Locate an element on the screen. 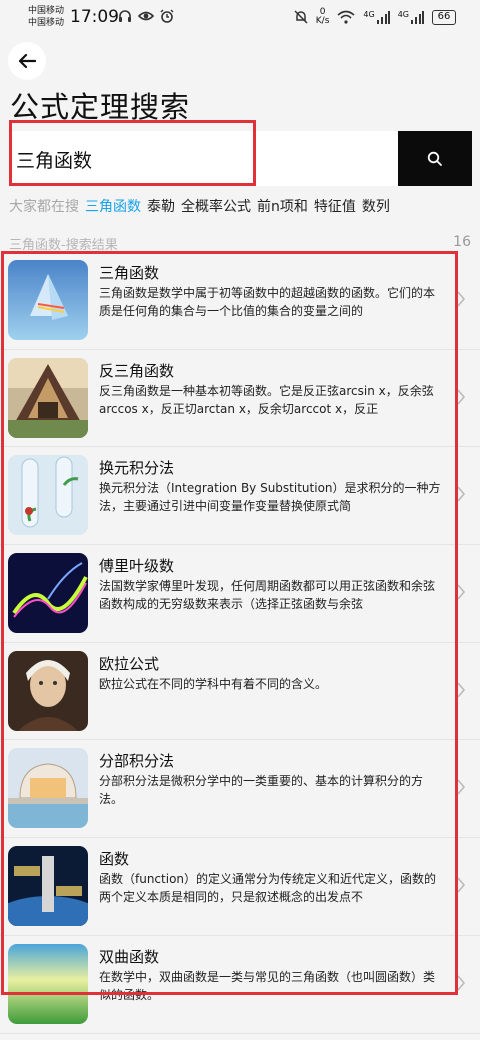 The width and height of the screenshot is (480, 1040). test-tube-sprout-thumbnail is located at coordinates (48, 495).